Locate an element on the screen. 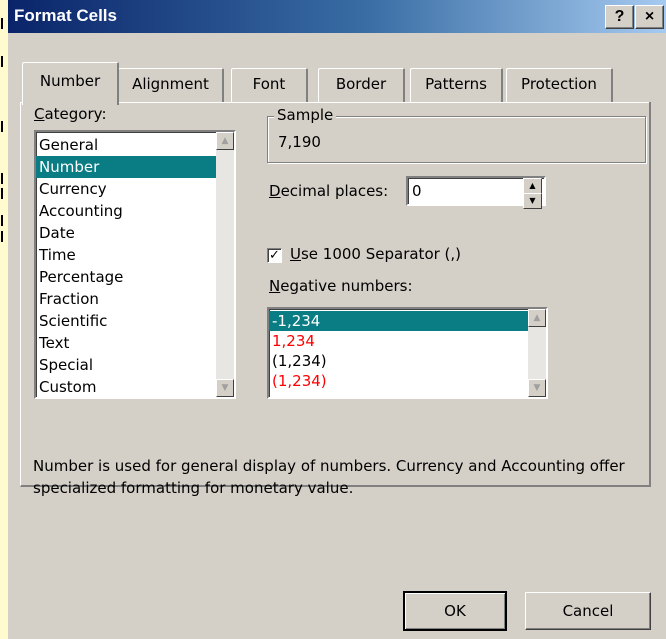  category-item-currency: Currency is located at coordinates (126, 189).